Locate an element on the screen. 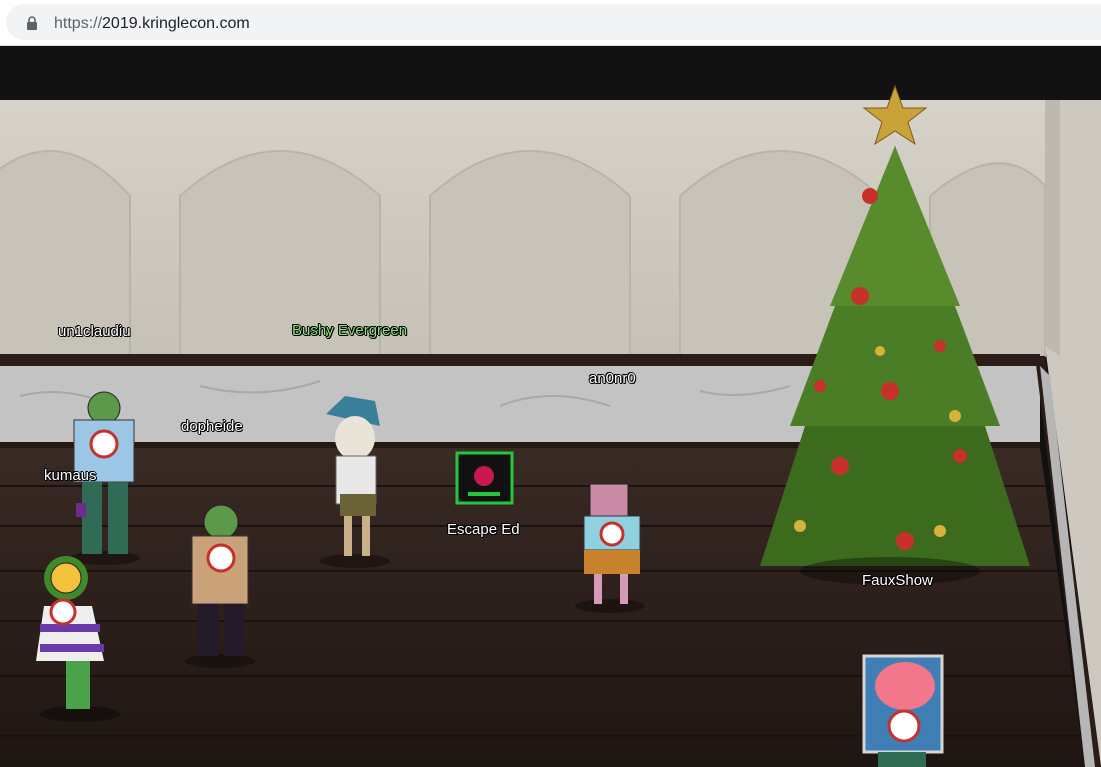 The image size is (1101, 767). lock-icon is located at coordinates (32, 23).